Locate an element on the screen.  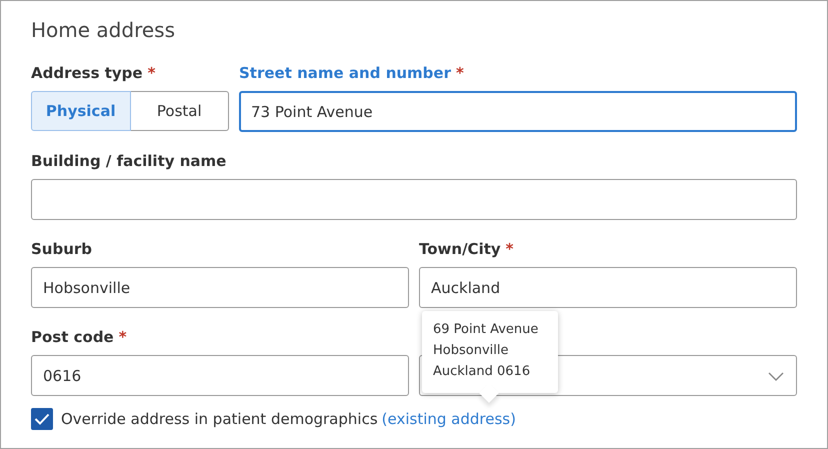
address-type-option: Postal is located at coordinates (179, 111).